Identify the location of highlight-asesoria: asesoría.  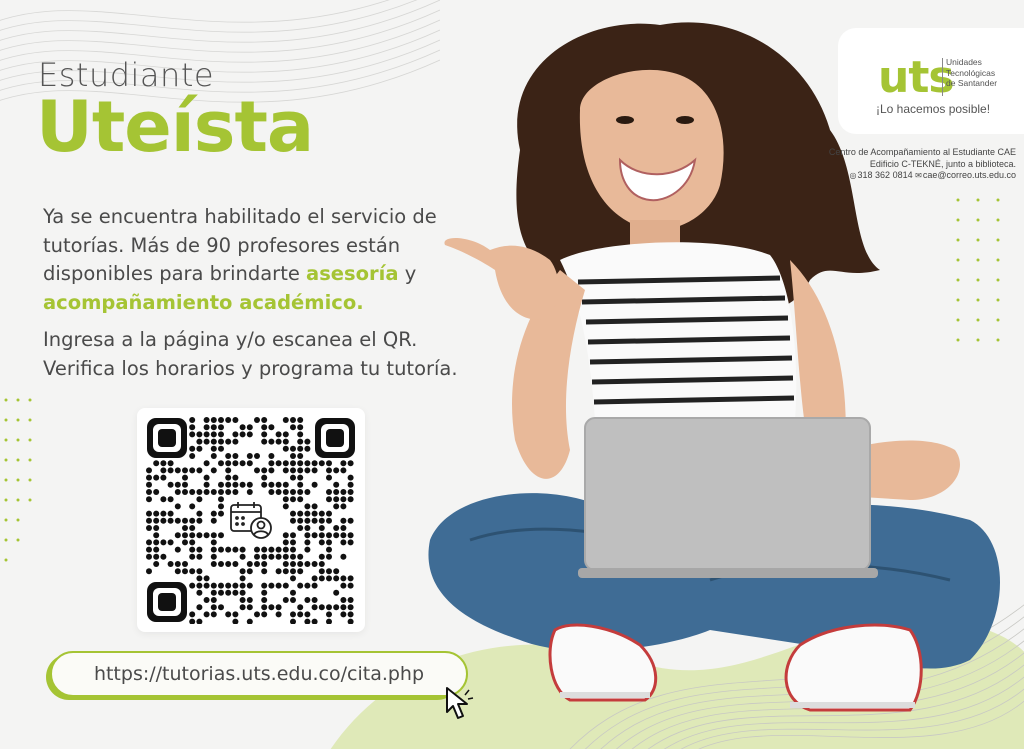
(352, 273).